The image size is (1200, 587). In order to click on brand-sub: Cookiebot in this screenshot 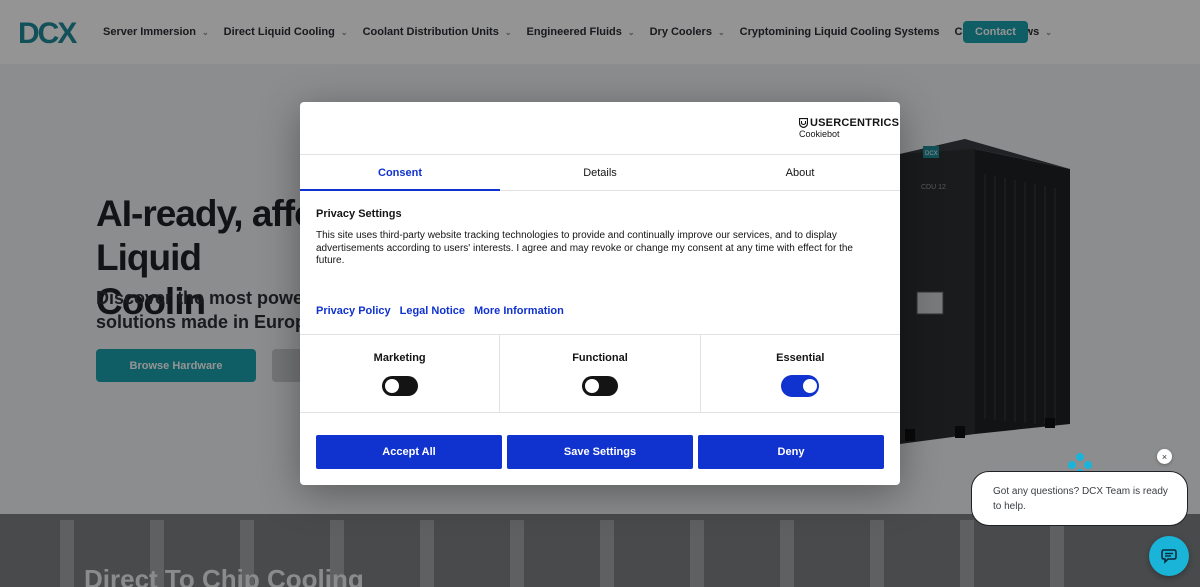, I will do `click(819, 134)`.